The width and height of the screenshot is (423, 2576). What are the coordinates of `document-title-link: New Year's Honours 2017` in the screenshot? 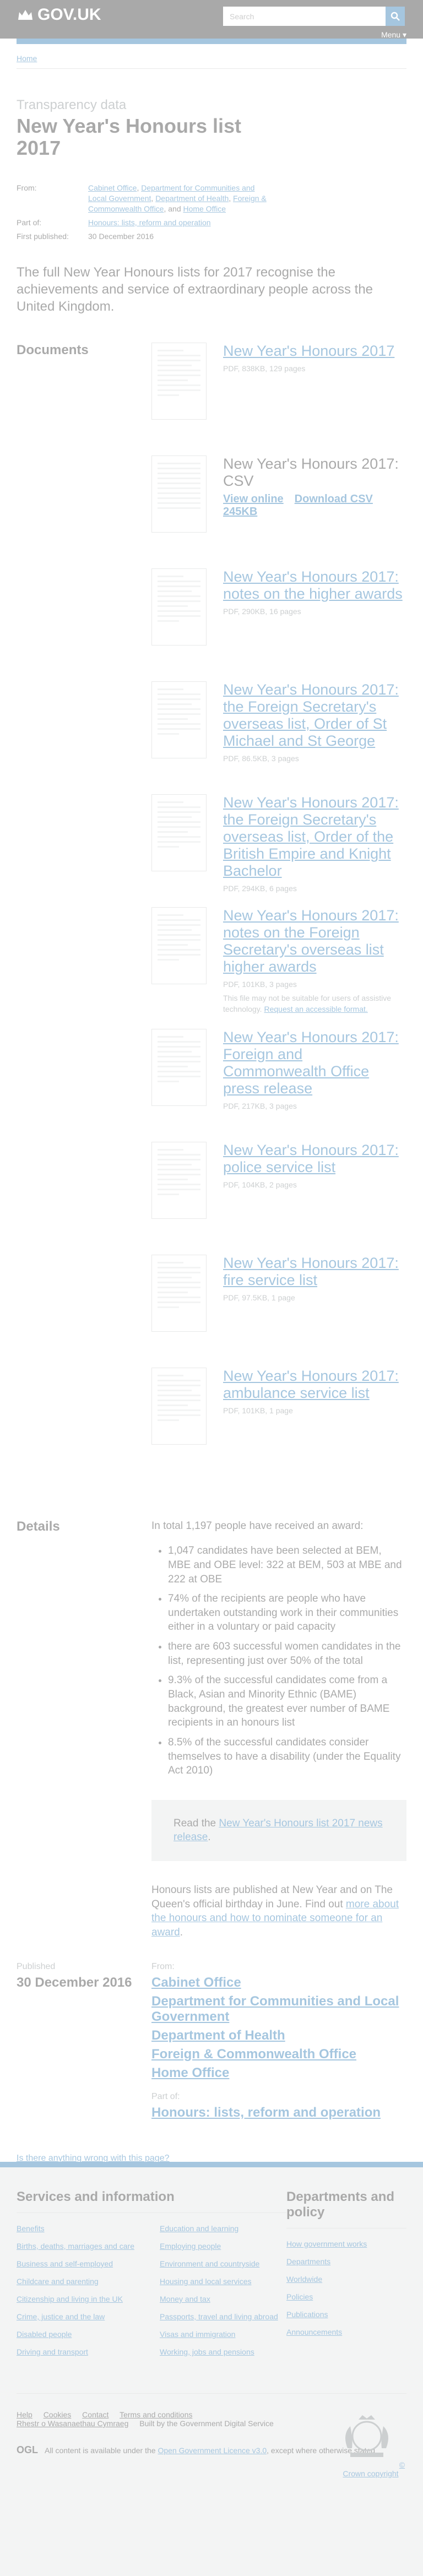 It's located at (314, 351).